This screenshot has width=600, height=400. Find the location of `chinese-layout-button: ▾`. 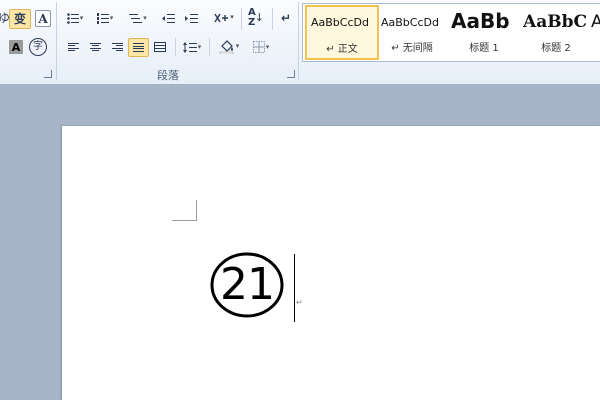

chinese-layout-button: ▾ is located at coordinates (224, 17).